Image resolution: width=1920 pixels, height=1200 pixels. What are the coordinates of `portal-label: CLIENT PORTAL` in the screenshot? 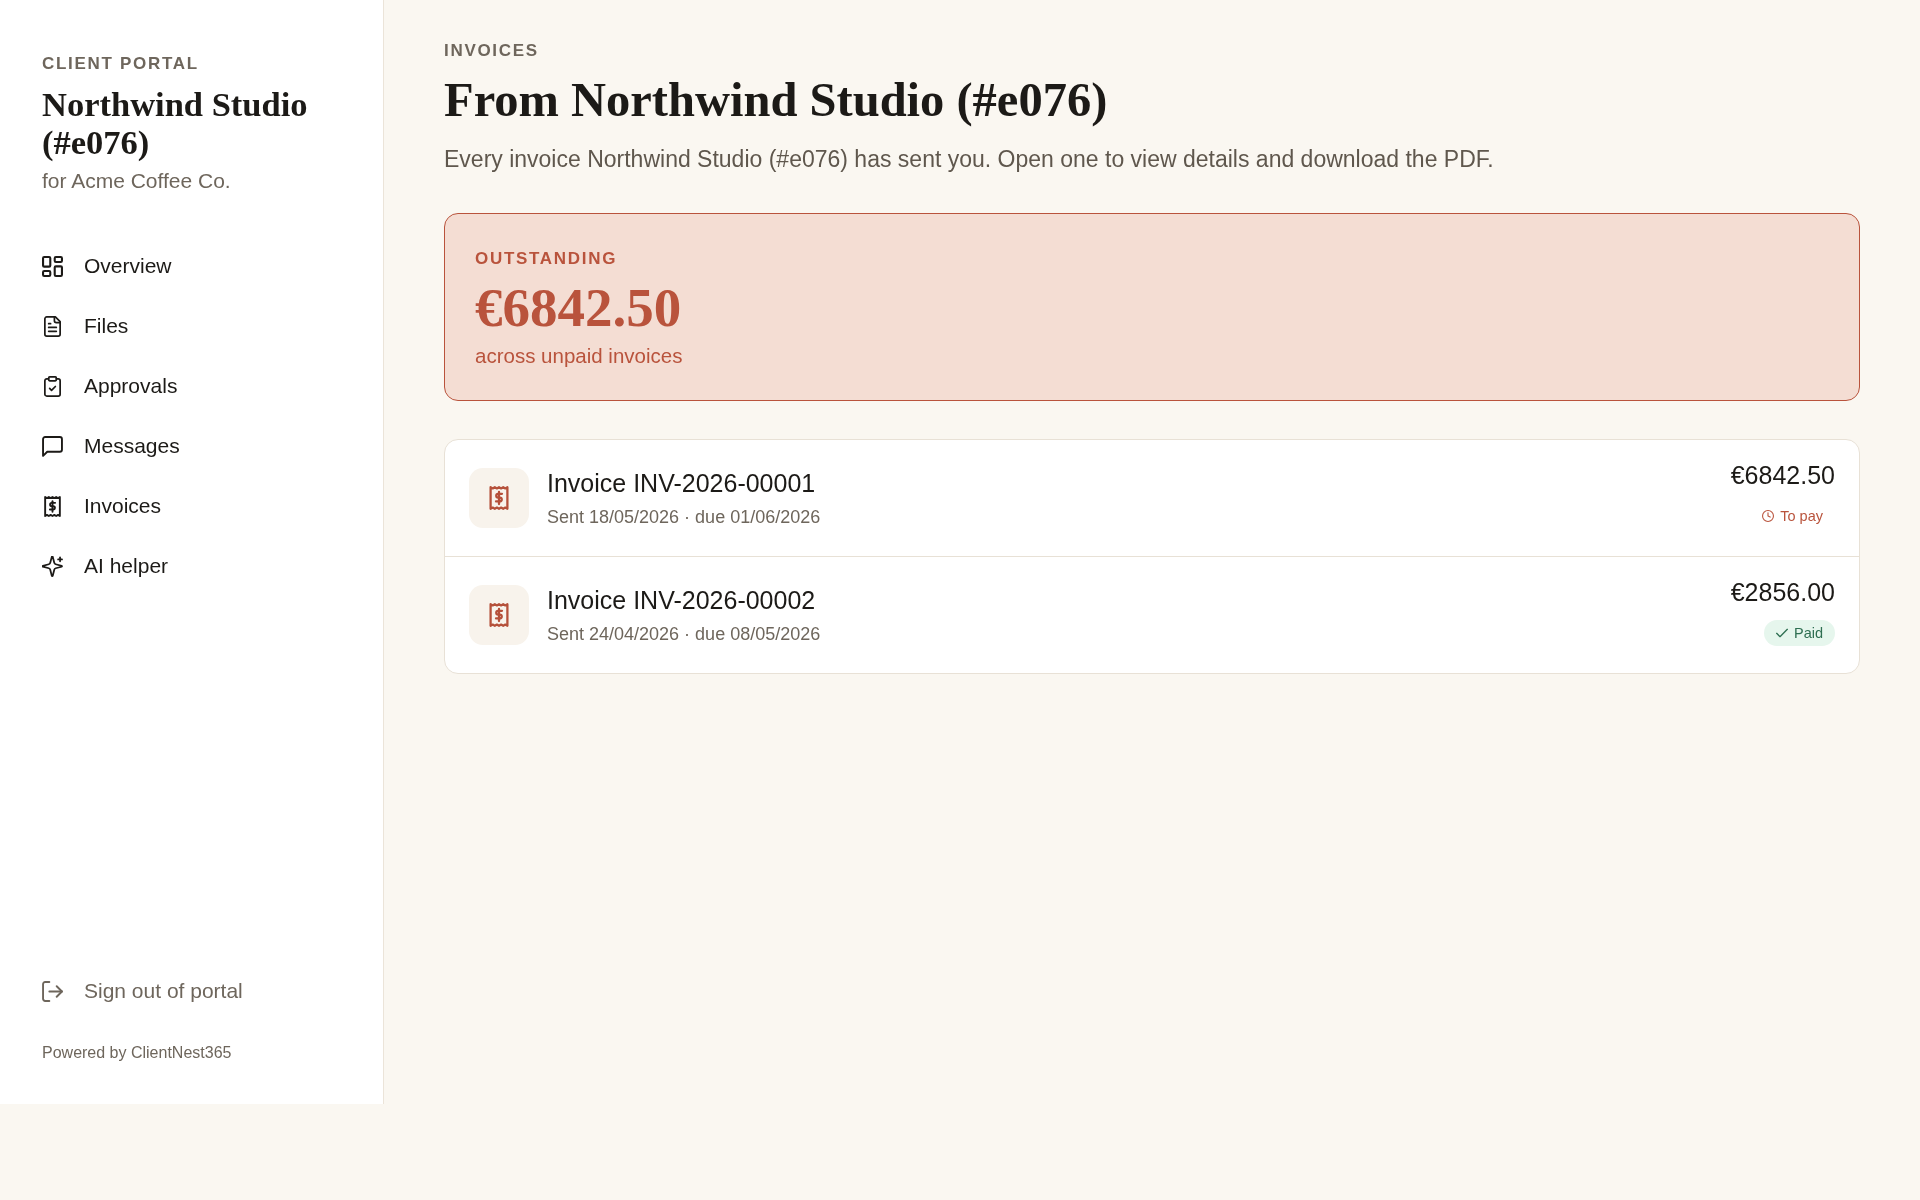 It's located at (120, 64).